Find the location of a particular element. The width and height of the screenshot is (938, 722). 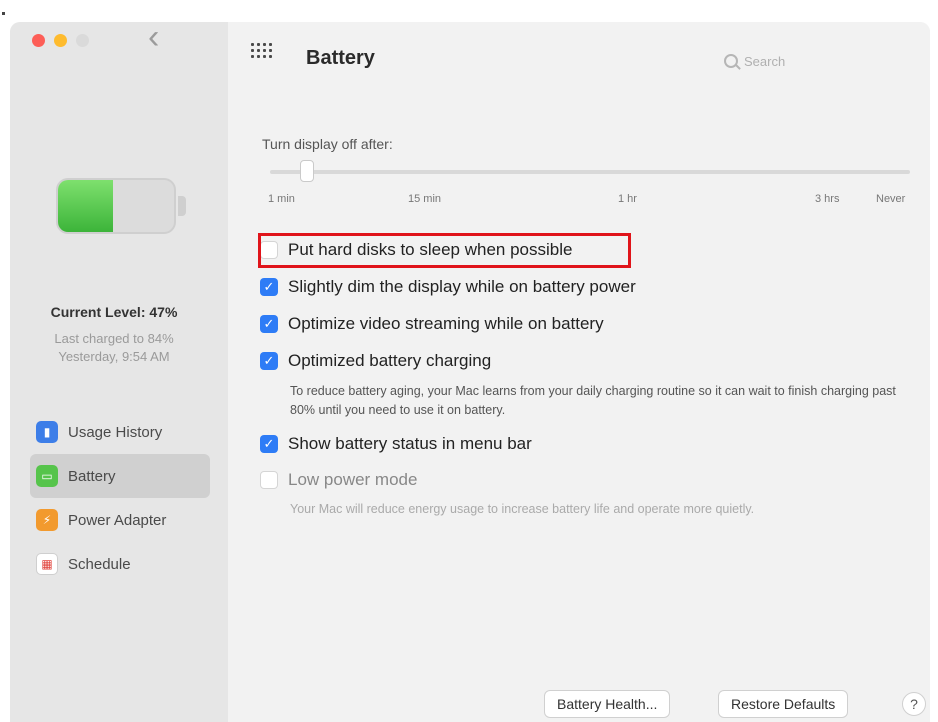

sidebar-item-usage-history: ▮ Usage History is located at coordinates (120, 432).